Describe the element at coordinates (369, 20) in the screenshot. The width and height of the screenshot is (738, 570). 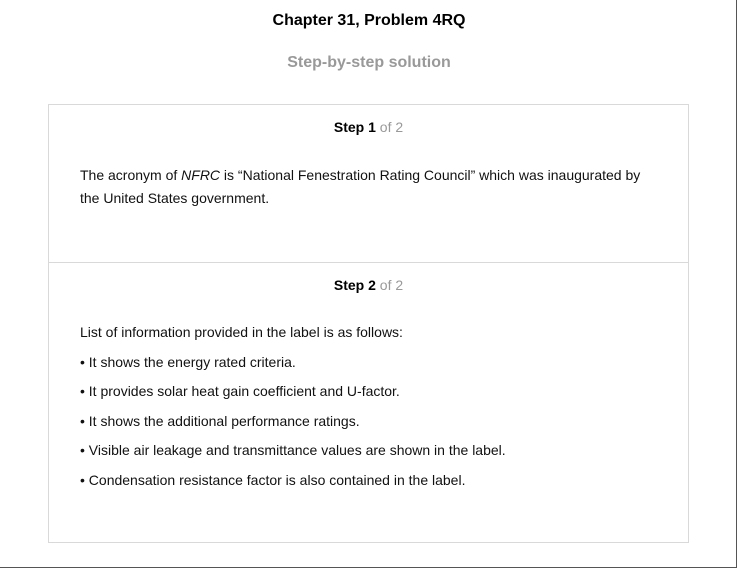
I see `page-title: Chapter 31, Problem 4RQ` at that location.